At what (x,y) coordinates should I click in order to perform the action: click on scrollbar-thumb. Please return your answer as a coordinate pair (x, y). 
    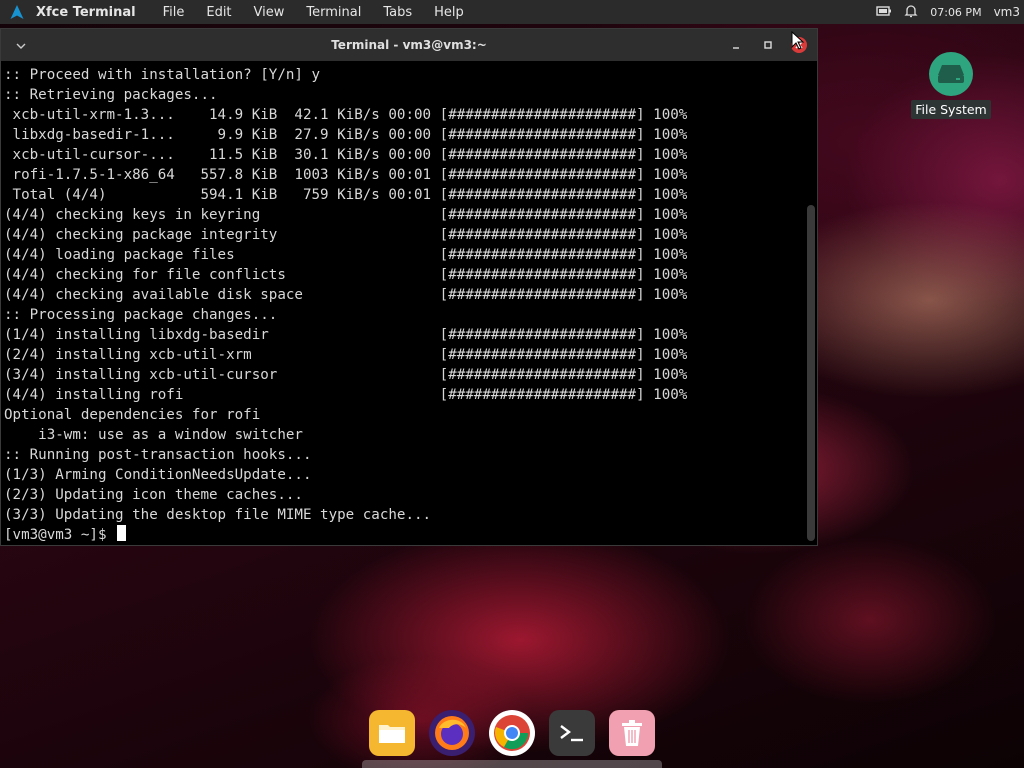
    Looking at the image, I should click on (811, 373).